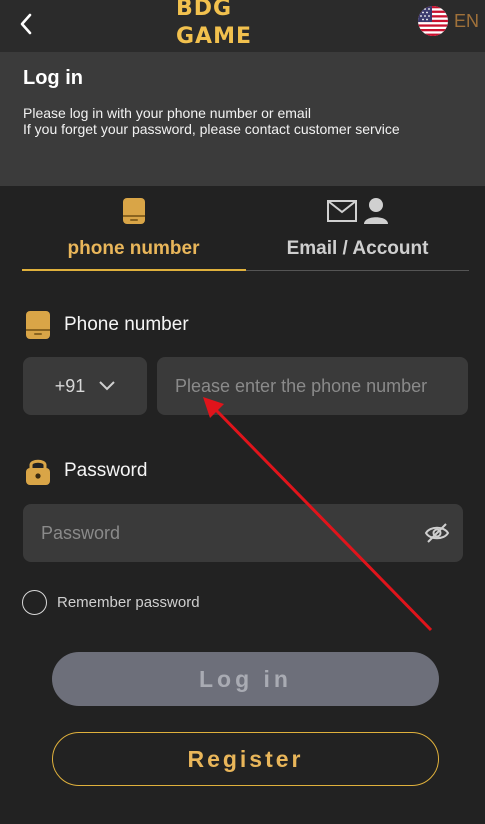 This screenshot has width=485, height=824. What do you see at coordinates (34, 602) in the screenshot?
I see `remember-radio` at bounding box center [34, 602].